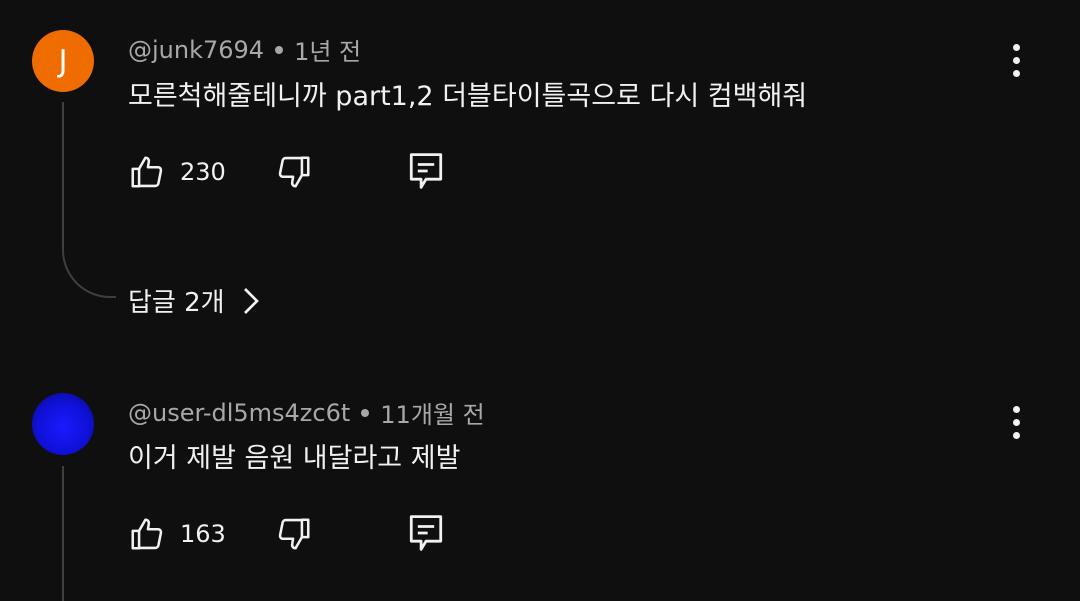 The image size is (1080, 601). I want to click on avatar-letter: J, so click(63, 61).